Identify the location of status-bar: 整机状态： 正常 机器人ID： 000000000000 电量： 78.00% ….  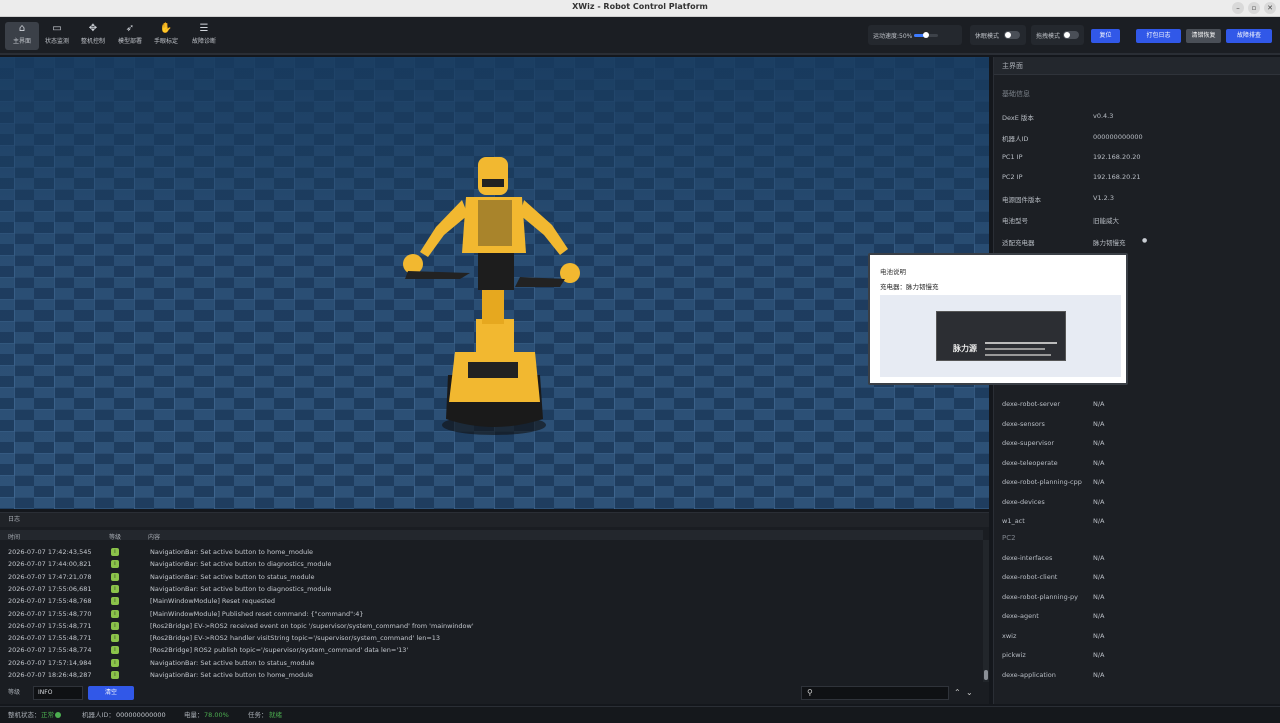
(640, 714).